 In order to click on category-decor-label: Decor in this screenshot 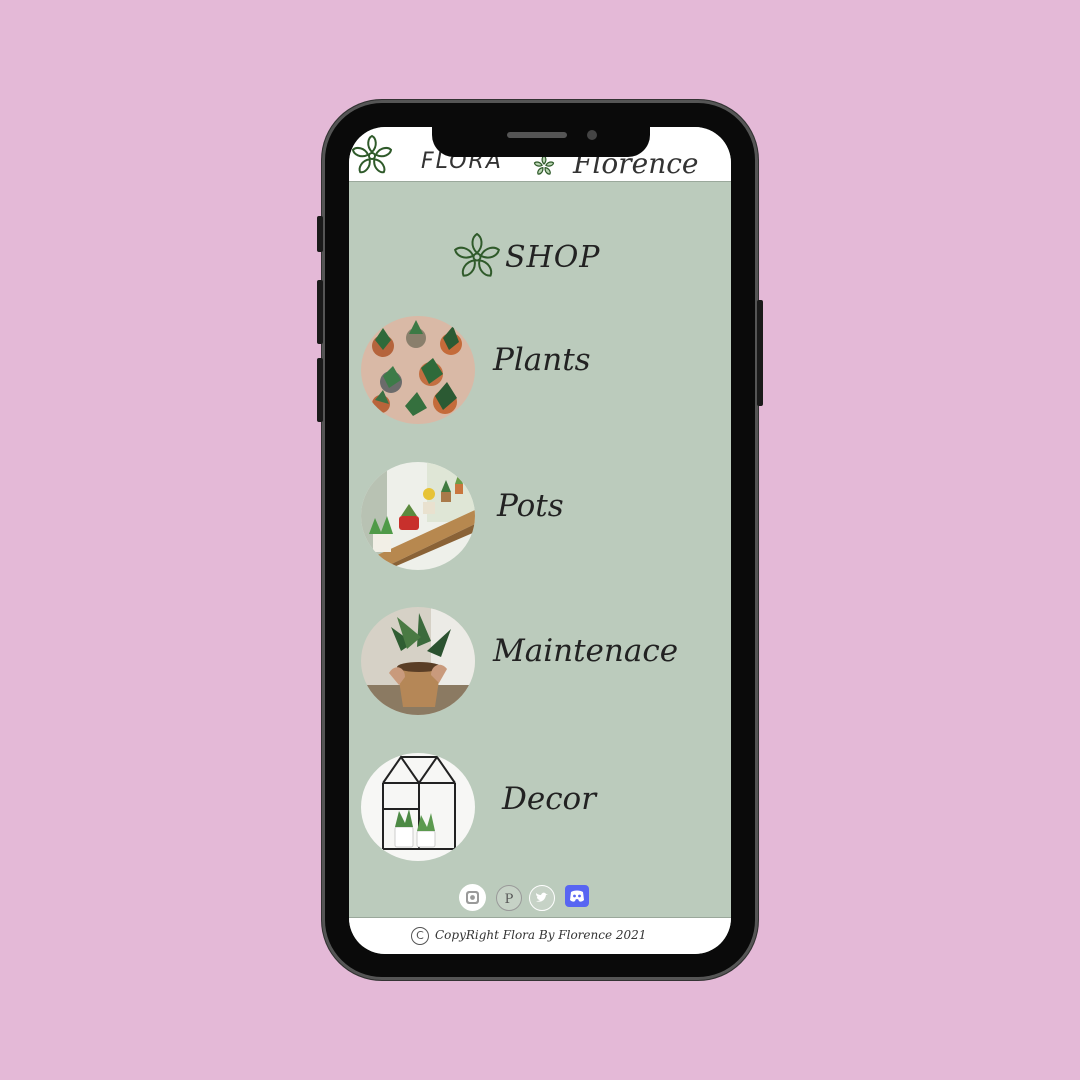, I will do `click(549, 799)`.